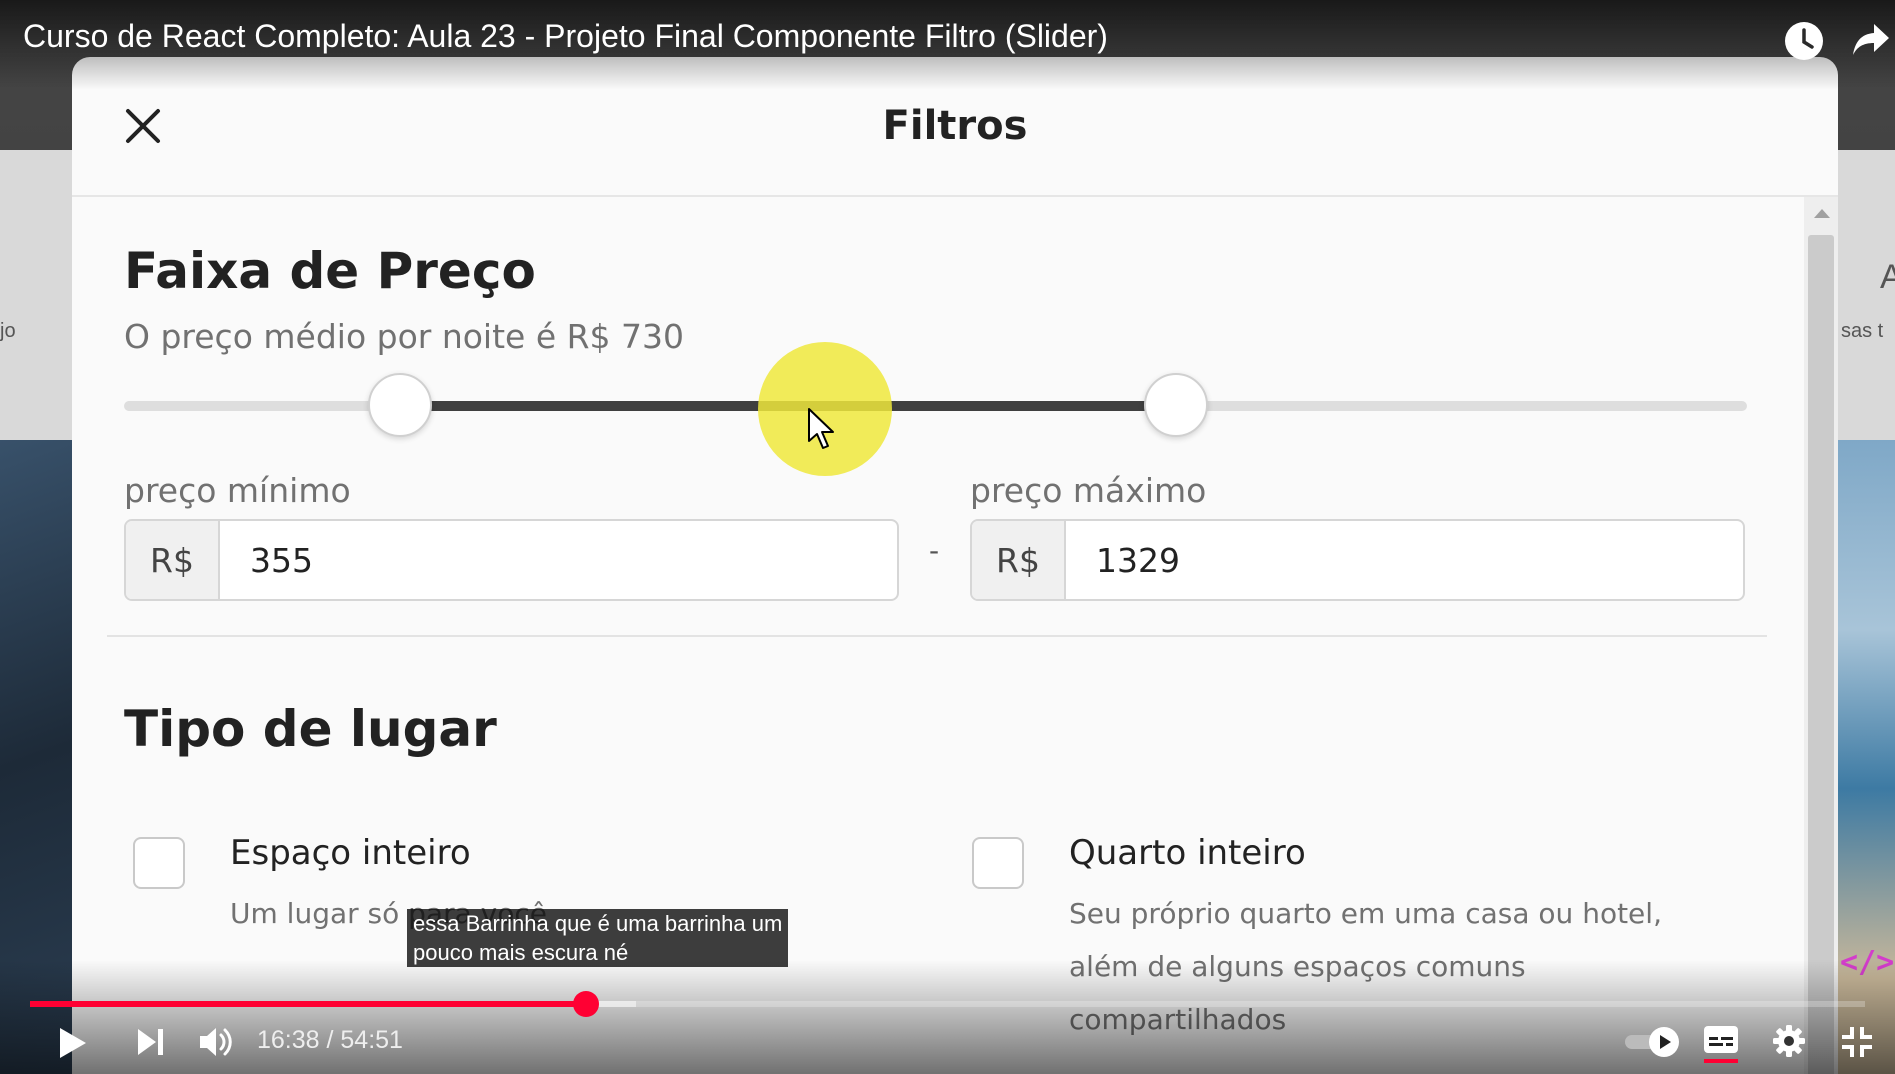 The height and width of the screenshot is (1074, 1895). I want to click on progress-scrubber-handle, so click(586, 1004).